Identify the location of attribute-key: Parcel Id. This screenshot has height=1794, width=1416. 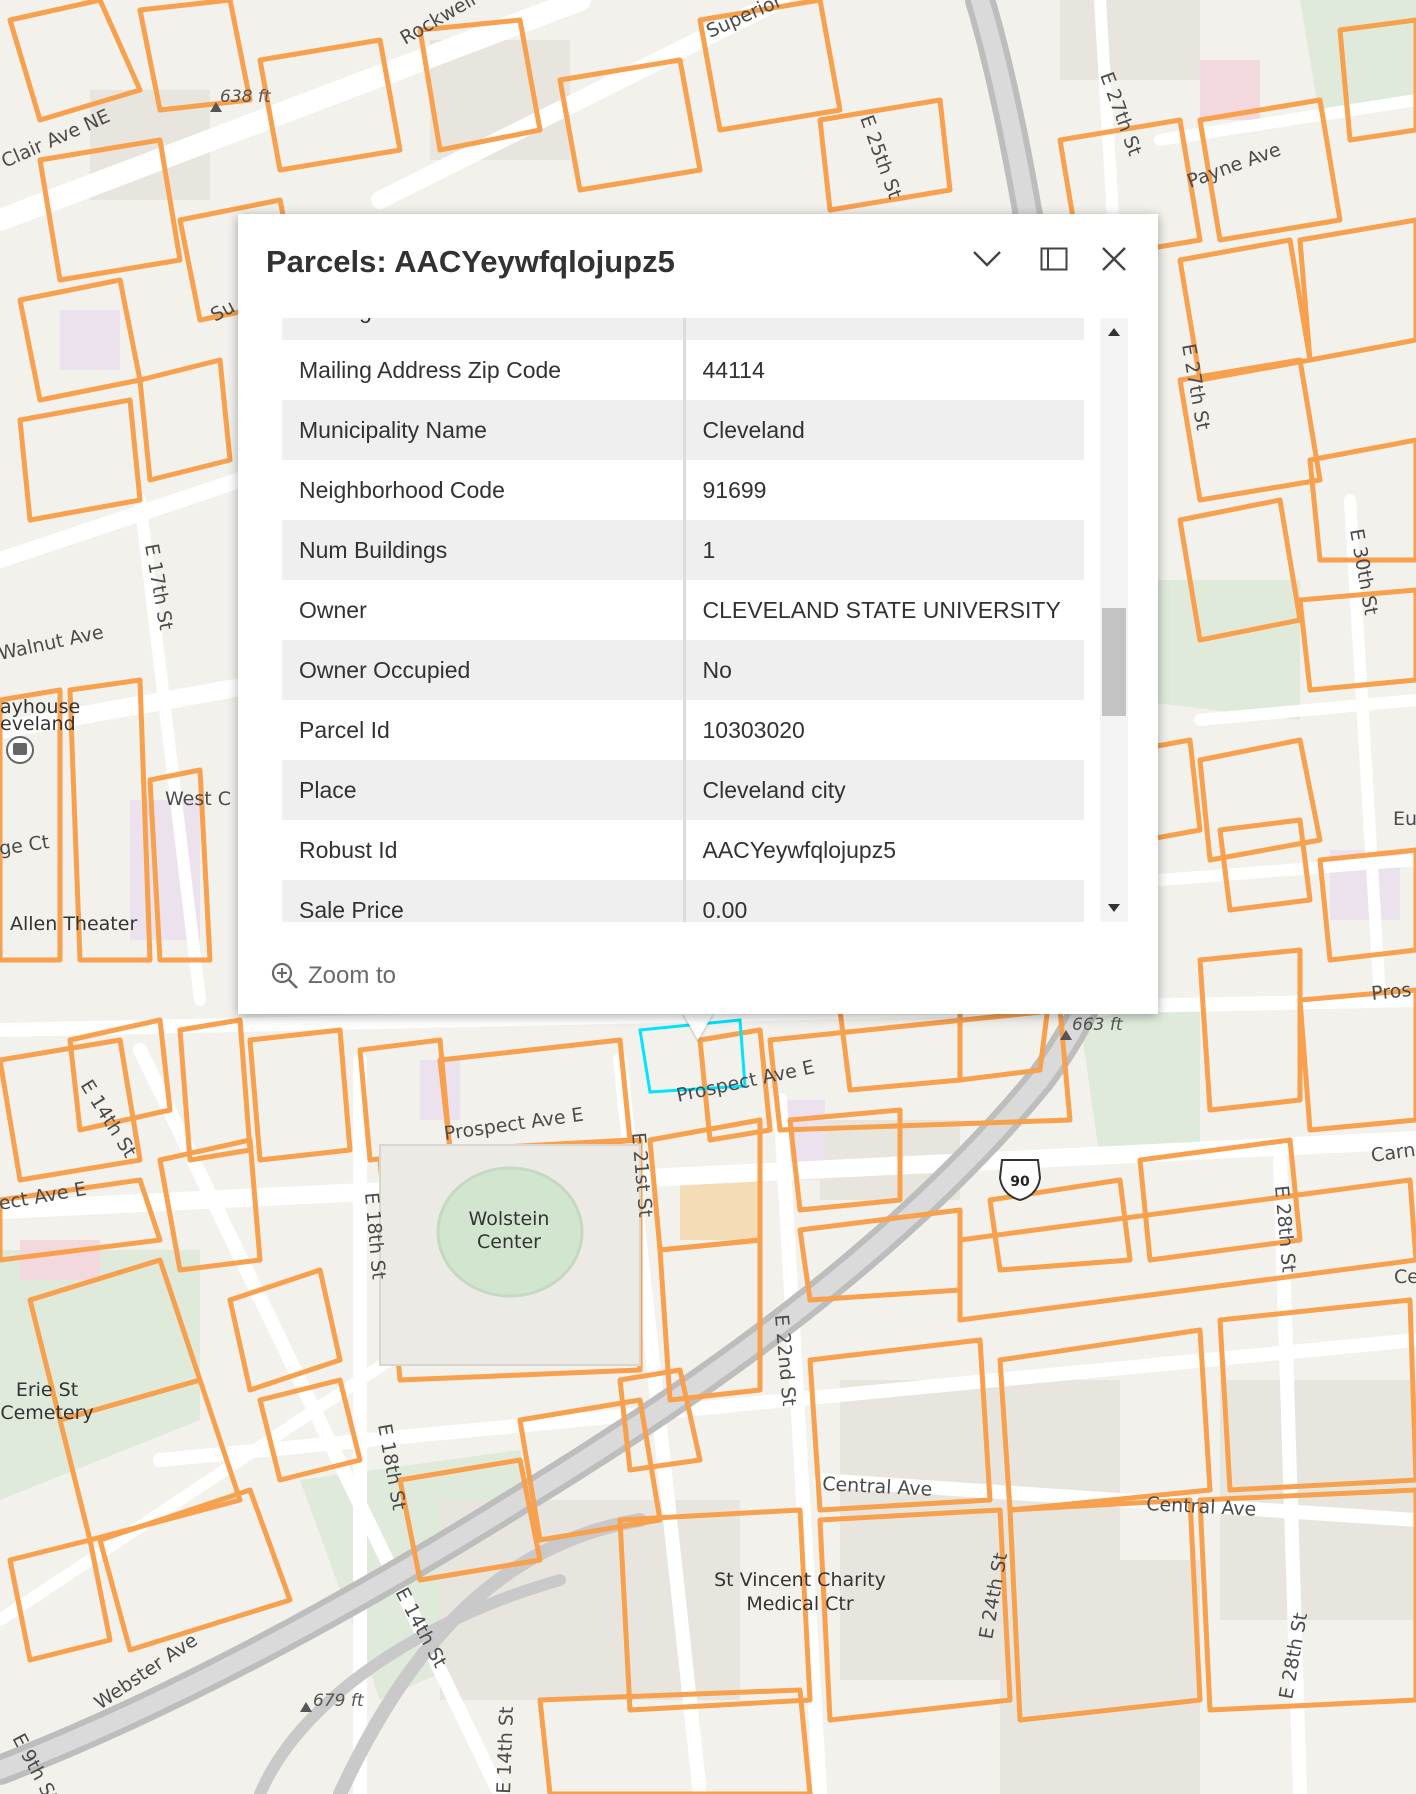
(484, 730).